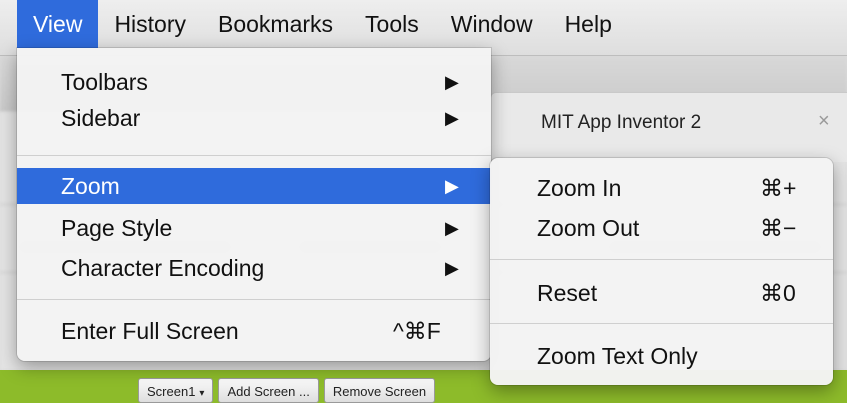 Image resolution: width=847 pixels, height=403 pixels. What do you see at coordinates (417, 331) in the screenshot?
I see `menu-item-shortcut: ^⌘F` at bounding box center [417, 331].